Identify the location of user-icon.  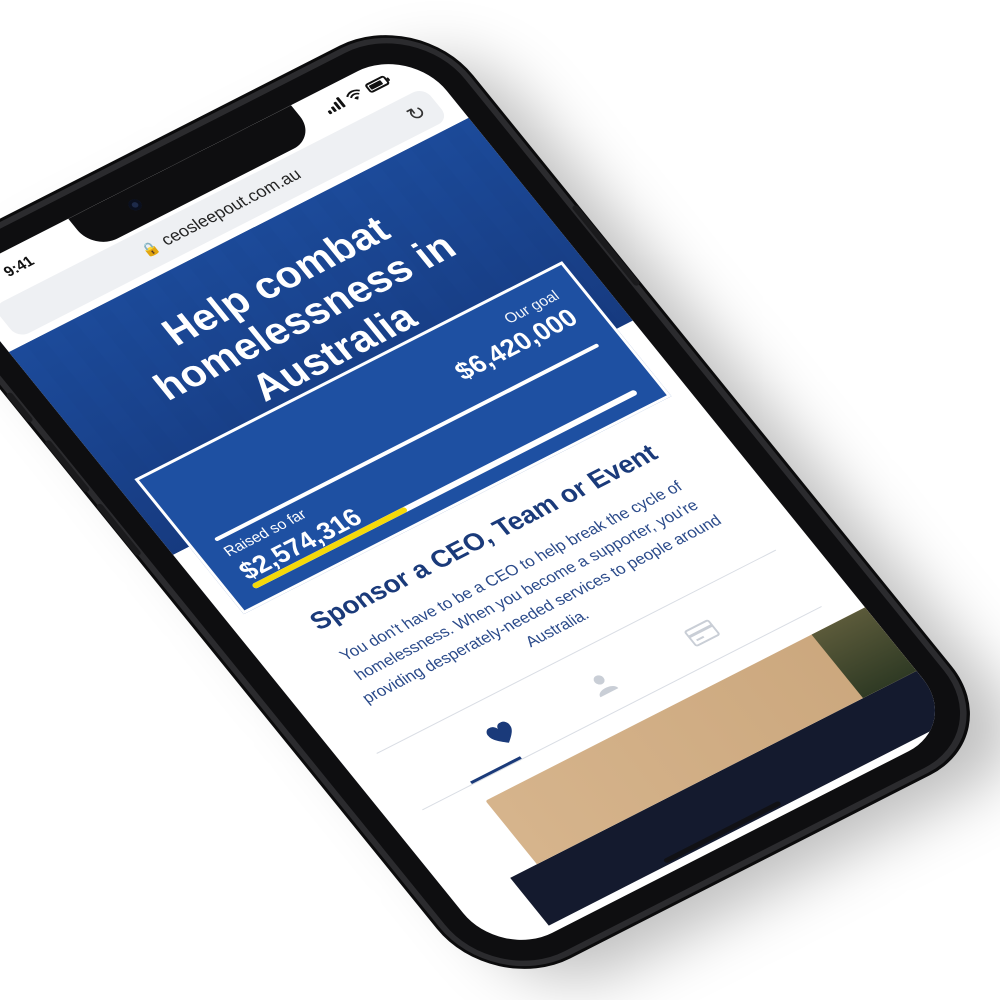
(606, 686).